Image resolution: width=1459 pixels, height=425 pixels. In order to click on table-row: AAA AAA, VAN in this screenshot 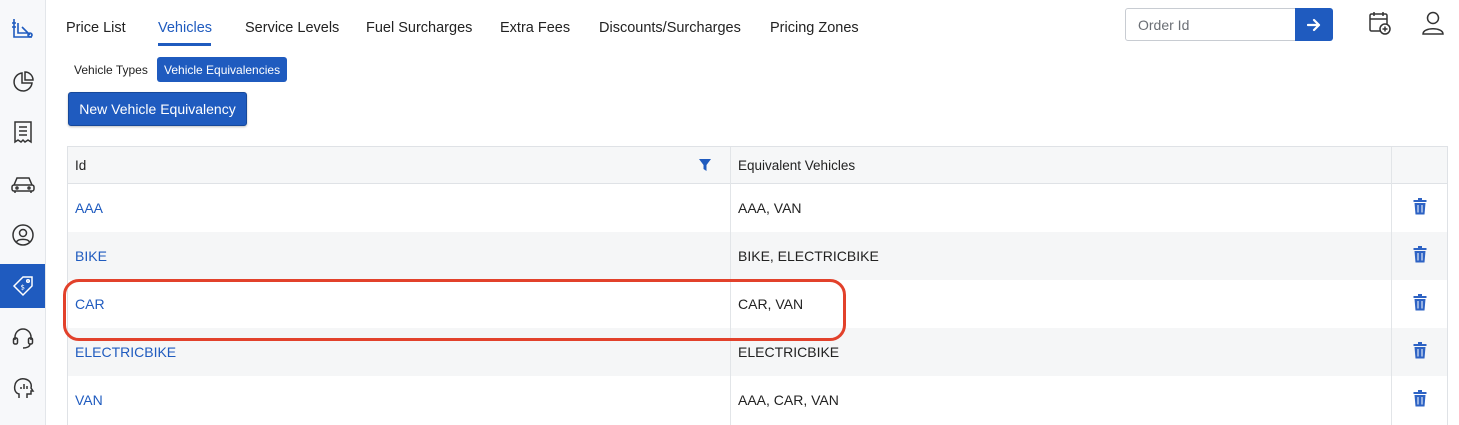, I will do `click(757, 208)`.